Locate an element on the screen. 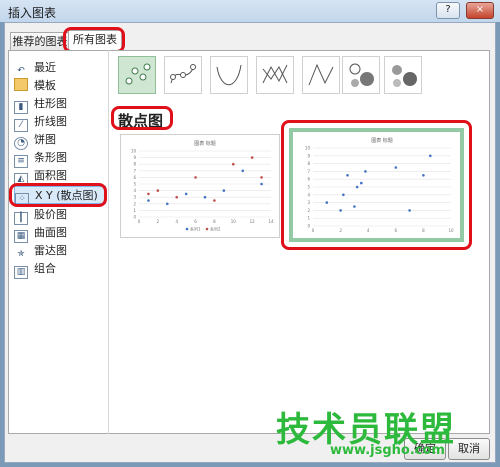  help-button: ? is located at coordinates (448, 10).